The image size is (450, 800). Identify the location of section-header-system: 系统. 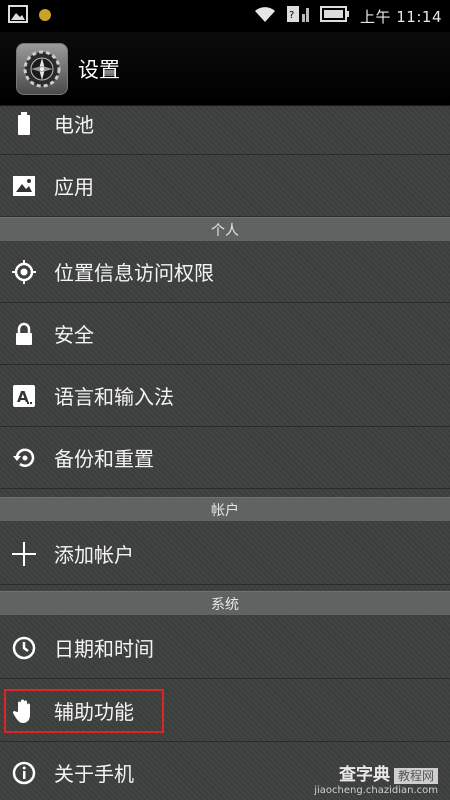
(225, 603).